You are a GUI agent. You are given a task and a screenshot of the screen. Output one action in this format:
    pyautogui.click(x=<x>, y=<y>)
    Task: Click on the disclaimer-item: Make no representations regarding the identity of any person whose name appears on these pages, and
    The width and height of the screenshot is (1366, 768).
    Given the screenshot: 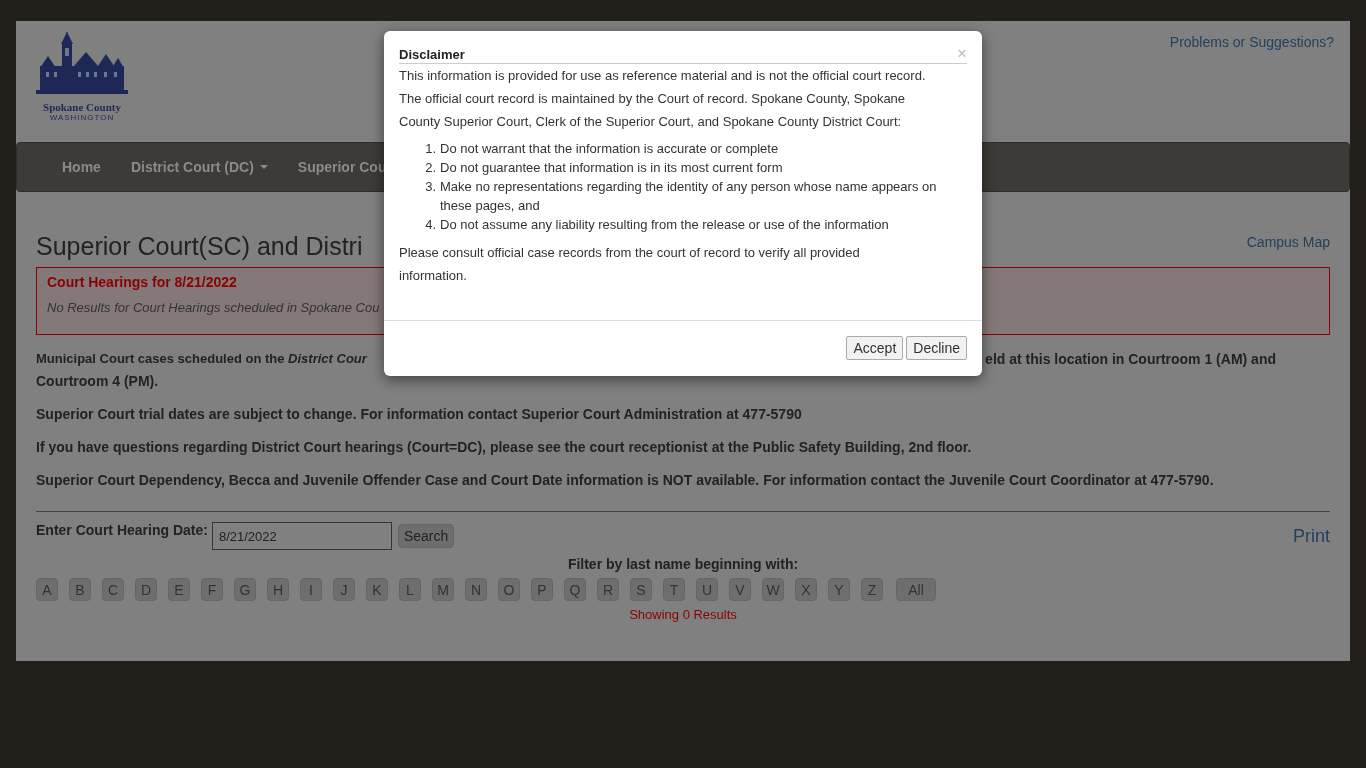 What is the action you would take?
    pyautogui.click(x=689, y=196)
    